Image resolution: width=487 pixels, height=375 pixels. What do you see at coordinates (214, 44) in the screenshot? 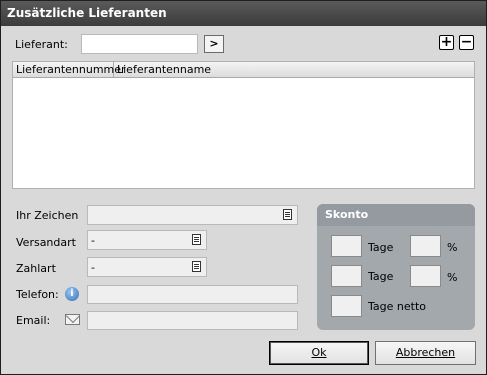
I see `lieferant-go-button: >` at bounding box center [214, 44].